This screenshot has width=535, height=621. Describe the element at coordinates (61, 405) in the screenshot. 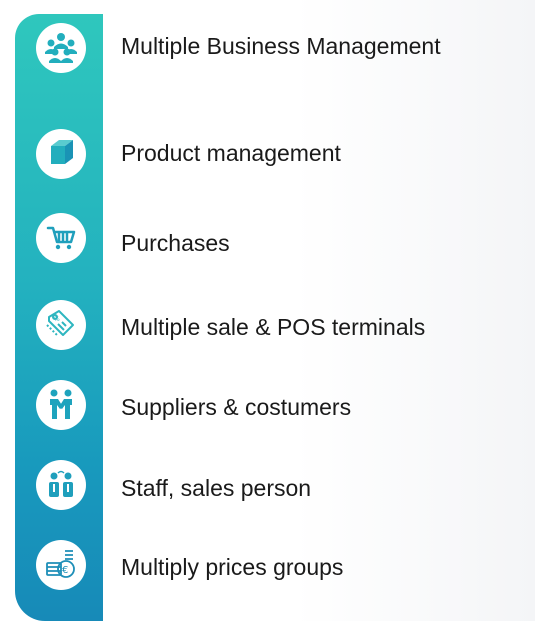

I see `handshake-icon` at that location.